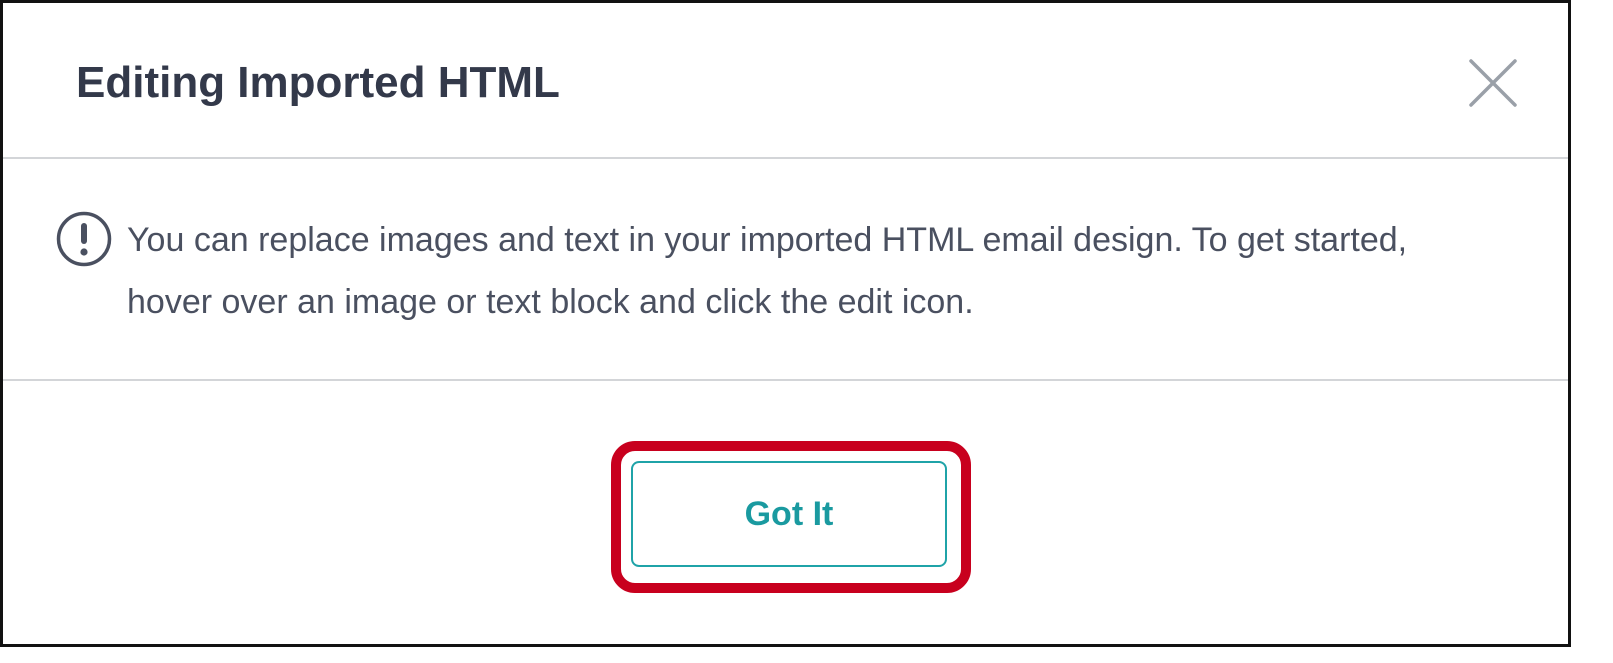 The width and height of the screenshot is (1613, 663). I want to click on dialog-title: Editing Imported HTML, so click(318, 82).